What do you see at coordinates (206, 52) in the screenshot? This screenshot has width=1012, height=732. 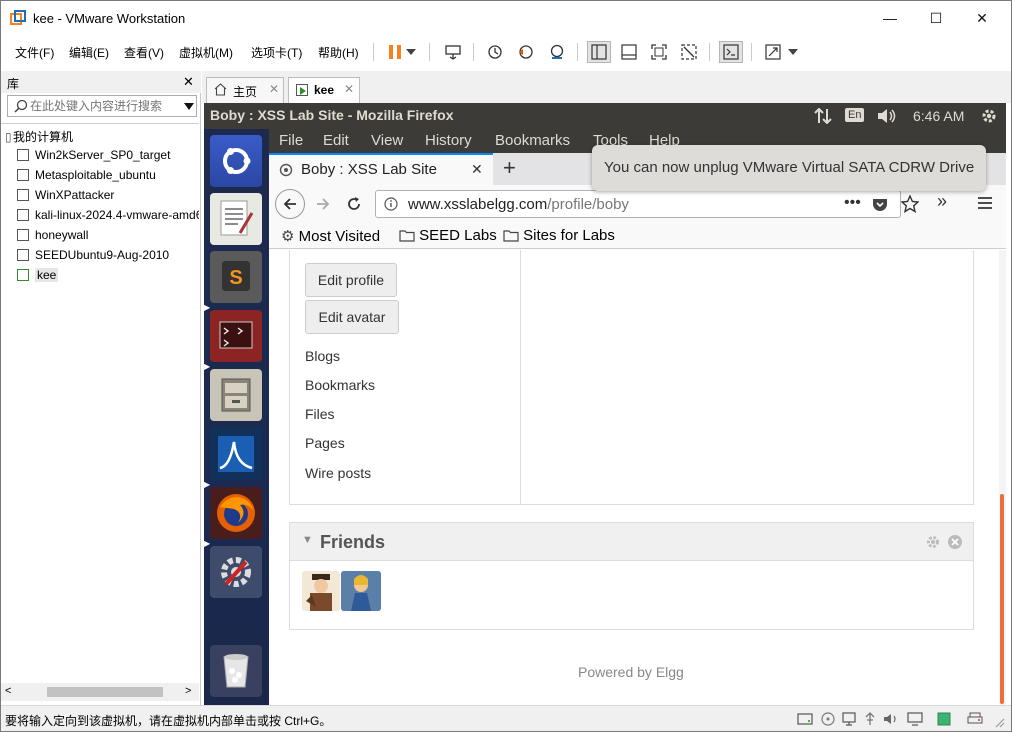 I see `menu-vm: 虚拟机(M)` at bounding box center [206, 52].